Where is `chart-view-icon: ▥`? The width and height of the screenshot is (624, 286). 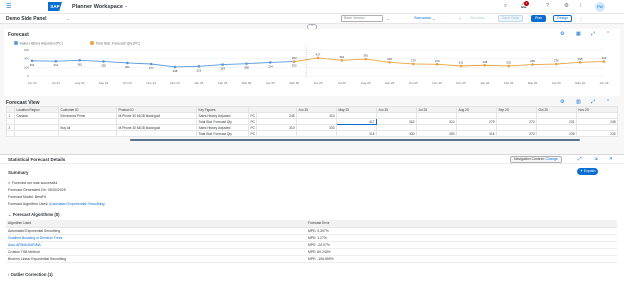
chart-view-icon: ▥ is located at coordinates (578, 102).